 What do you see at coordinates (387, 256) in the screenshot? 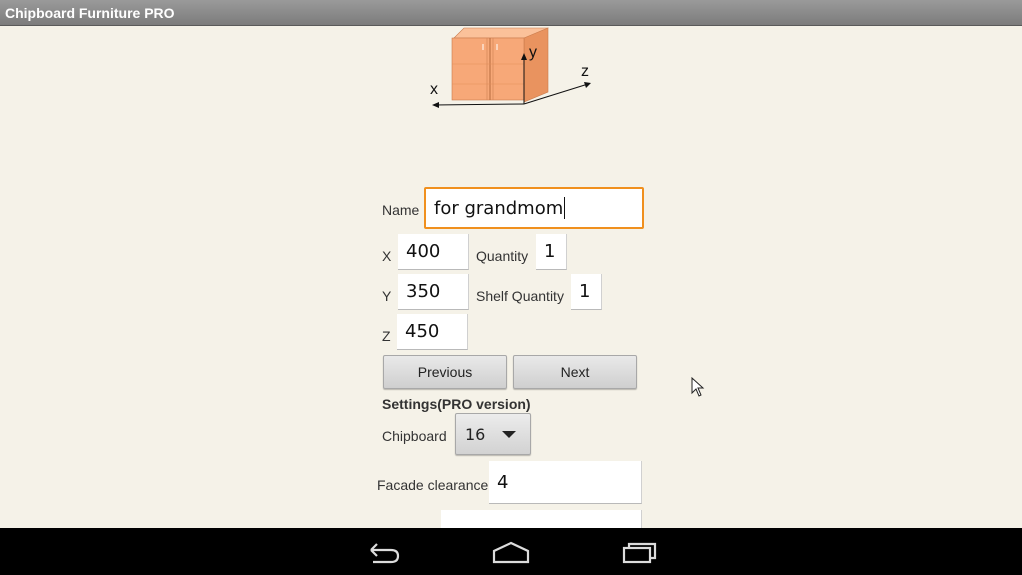
I see `x-label: X` at bounding box center [387, 256].